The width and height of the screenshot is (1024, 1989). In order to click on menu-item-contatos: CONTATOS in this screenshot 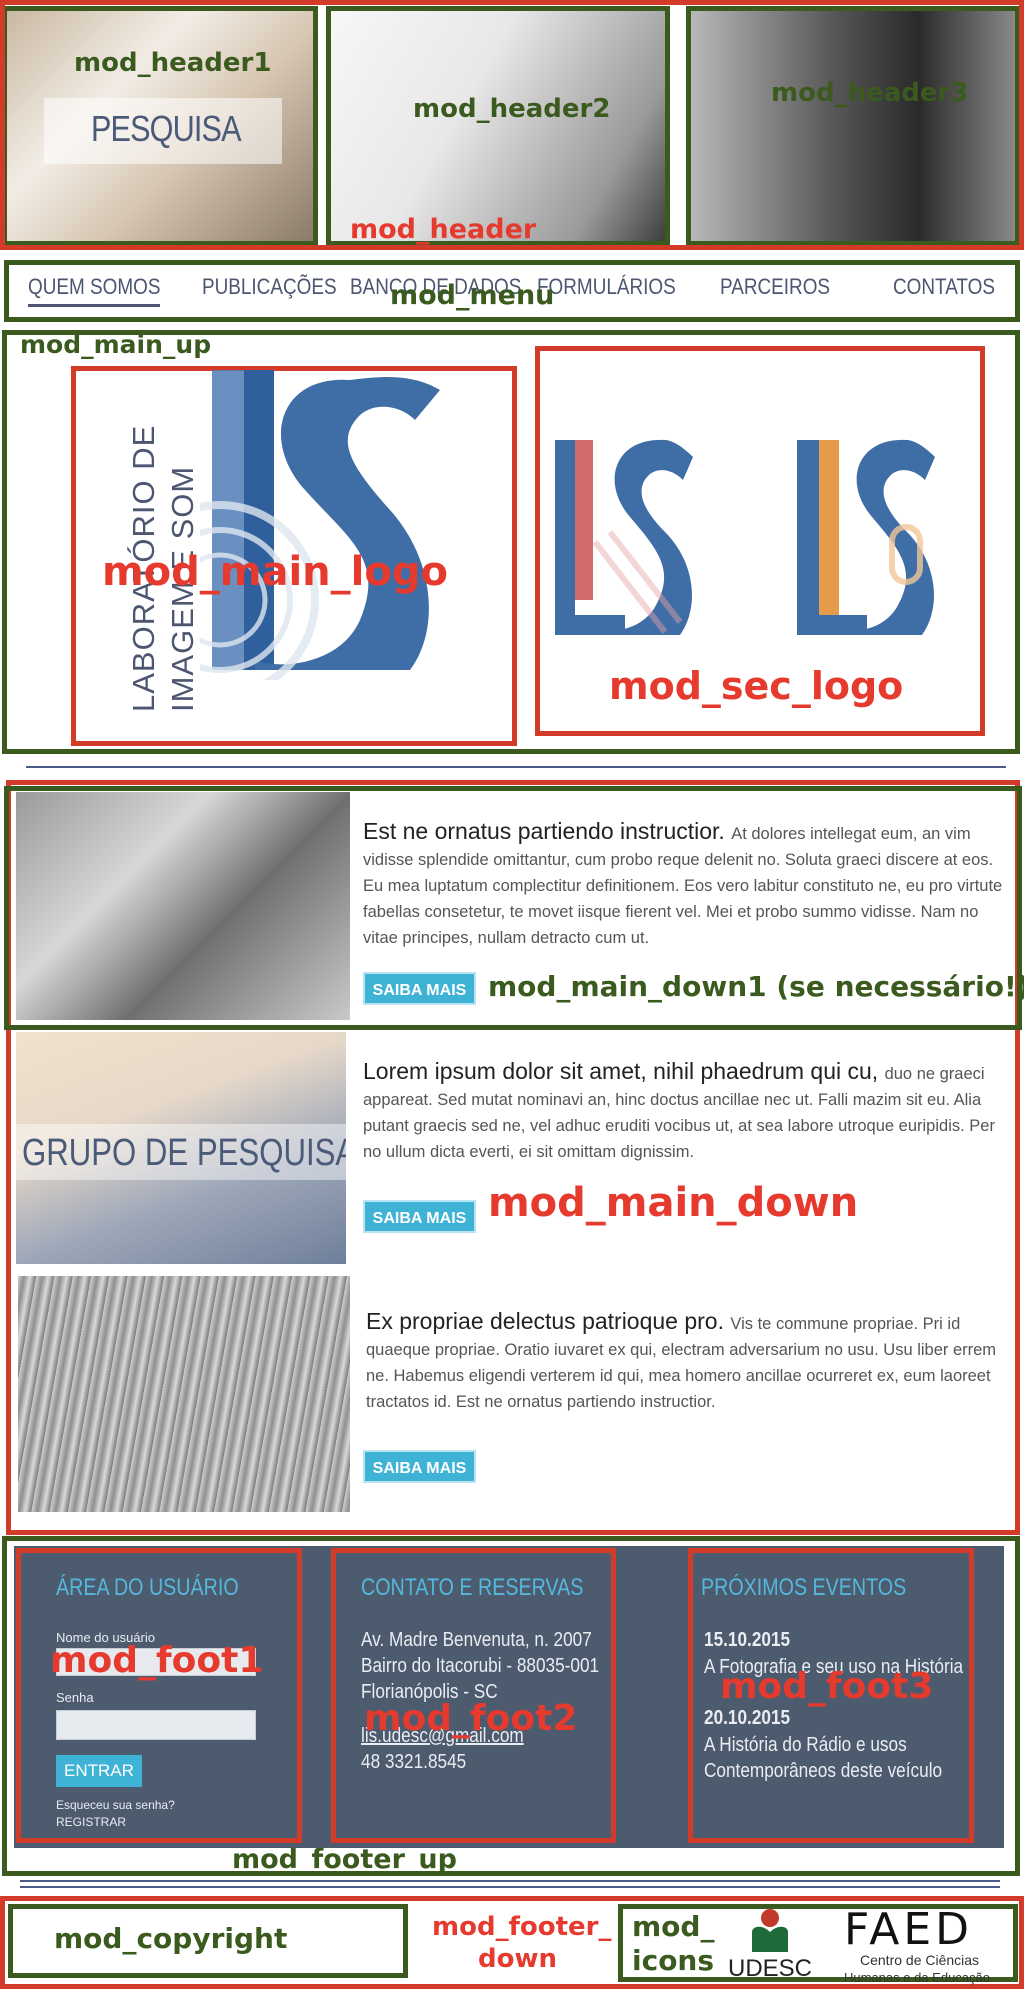, I will do `click(944, 287)`.